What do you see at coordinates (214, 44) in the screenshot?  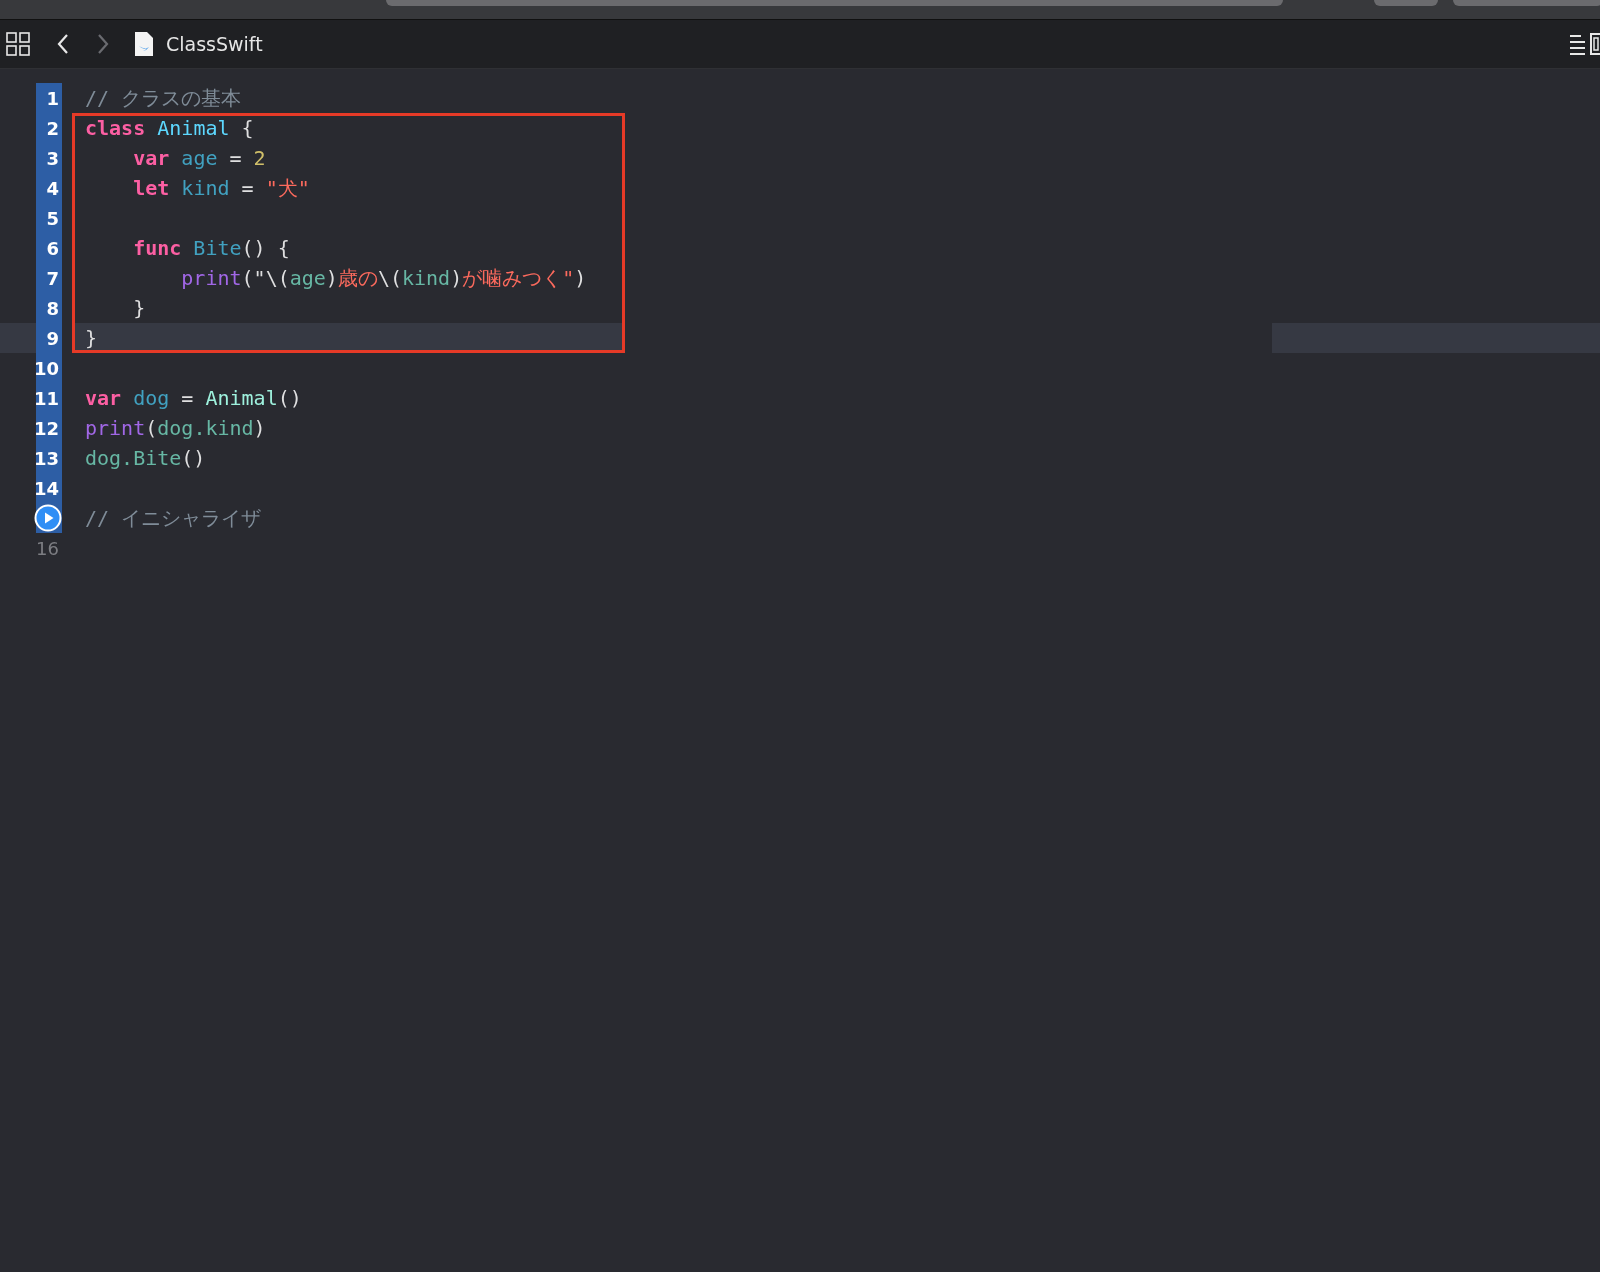 I see `file-name: ClassSwift` at bounding box center [214, 44].